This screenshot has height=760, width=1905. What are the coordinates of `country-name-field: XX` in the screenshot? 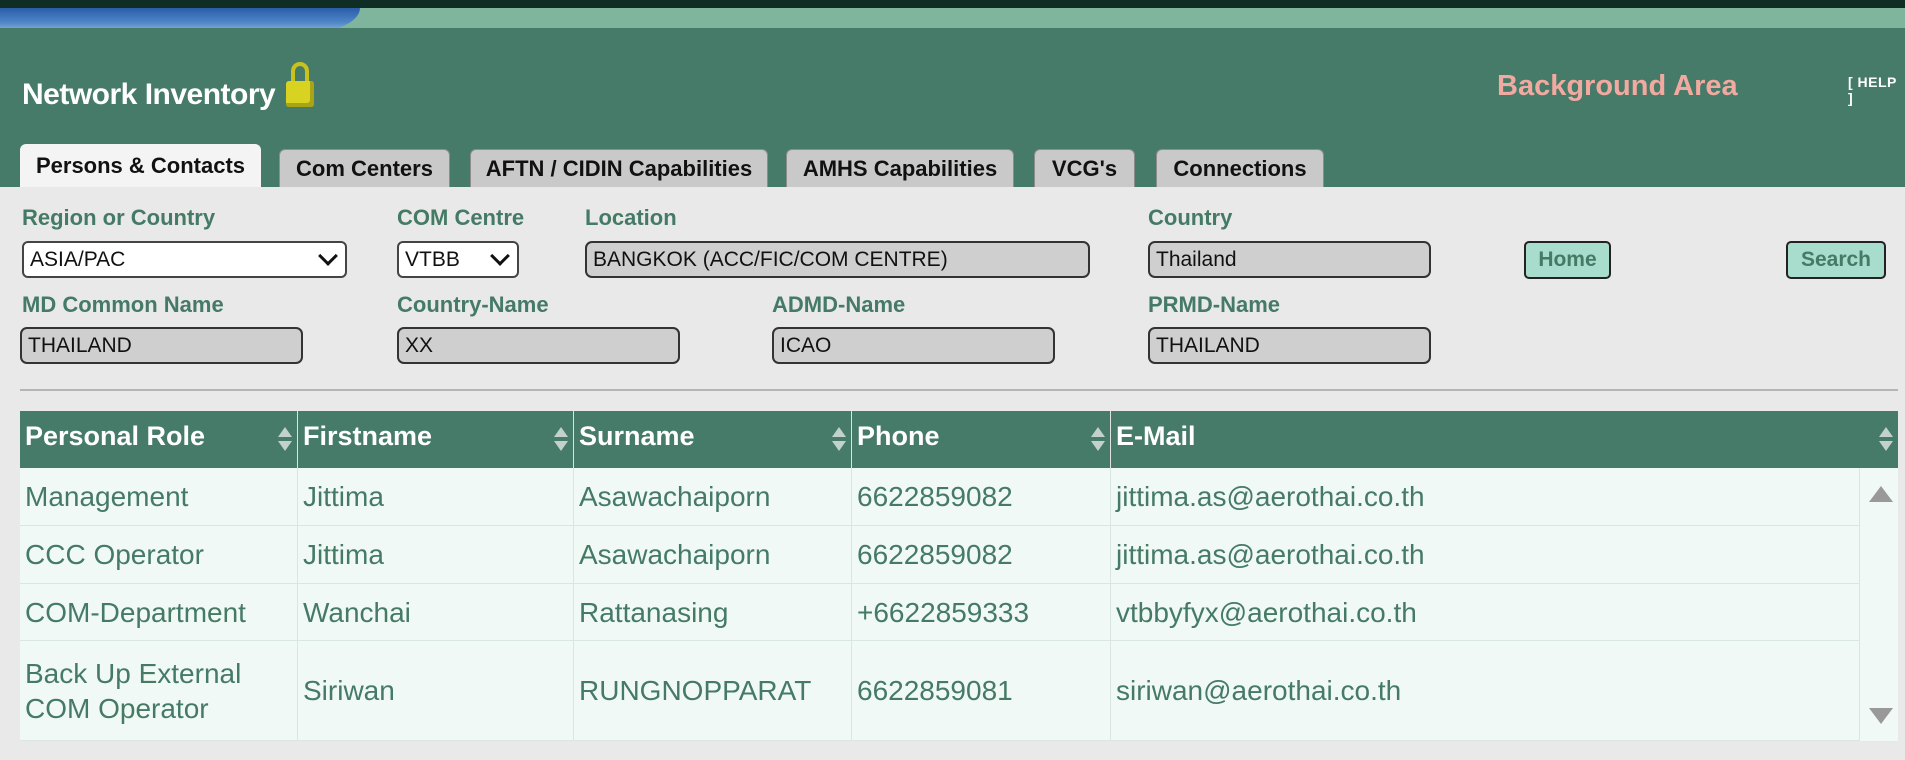 It's located at (538, 345).